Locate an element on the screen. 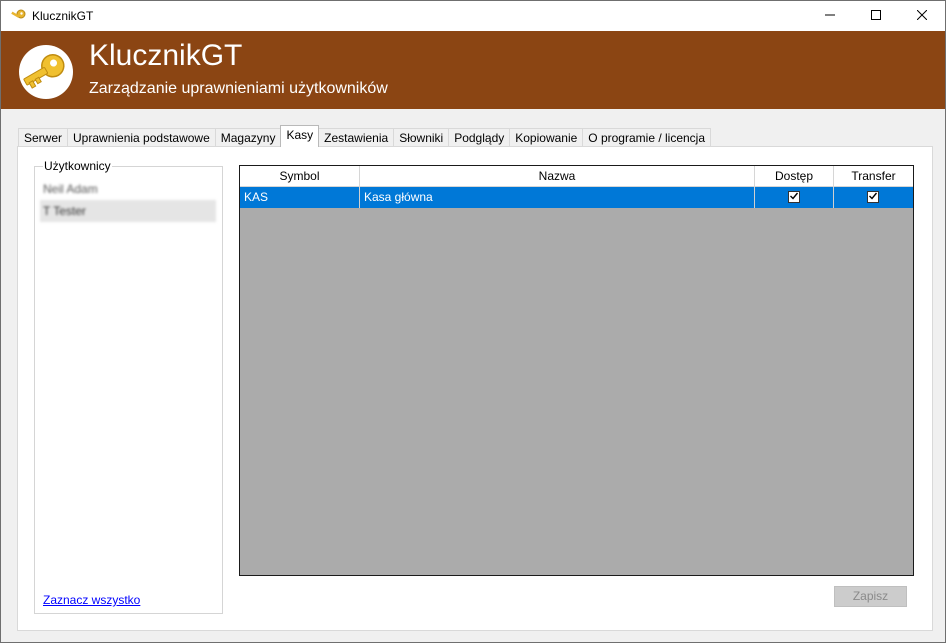  app-subtitle: Zarządzanie uprawnieniami użytkowników is located at coordinates (238, 88).